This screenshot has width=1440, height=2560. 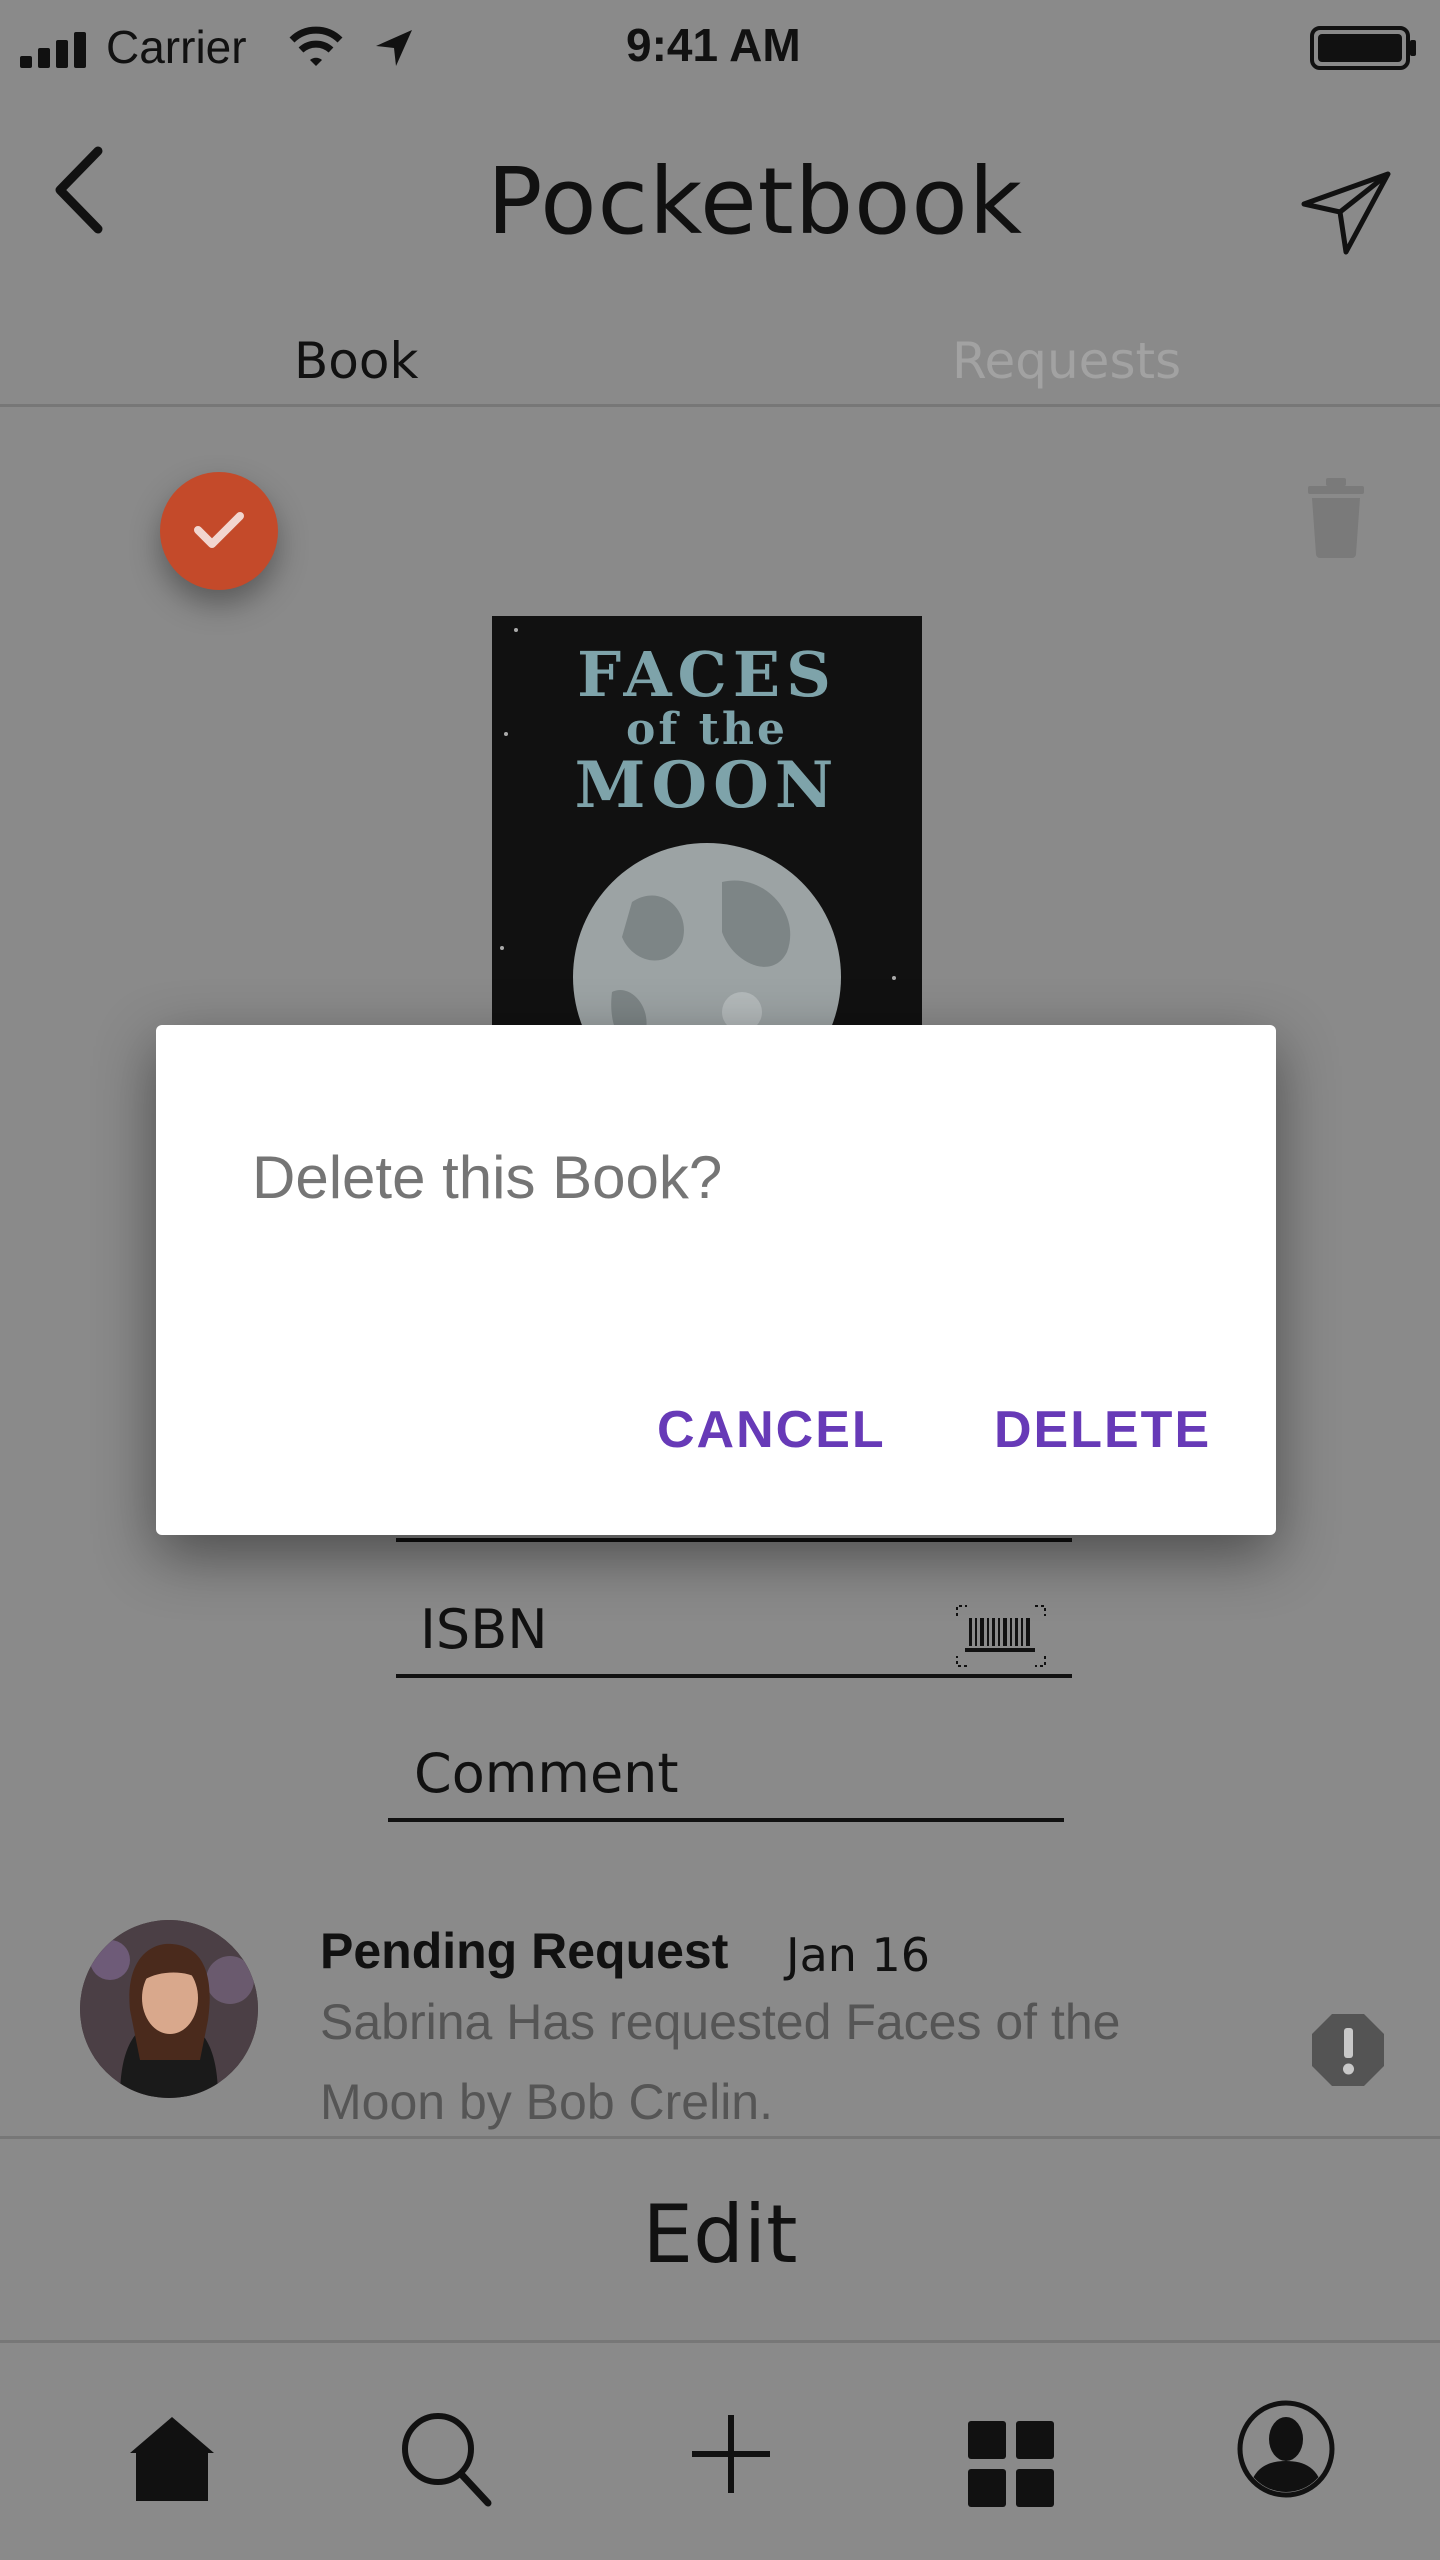 I want to click on status-bar: Carrier 9:41 AM, so click(x=720, y=47).